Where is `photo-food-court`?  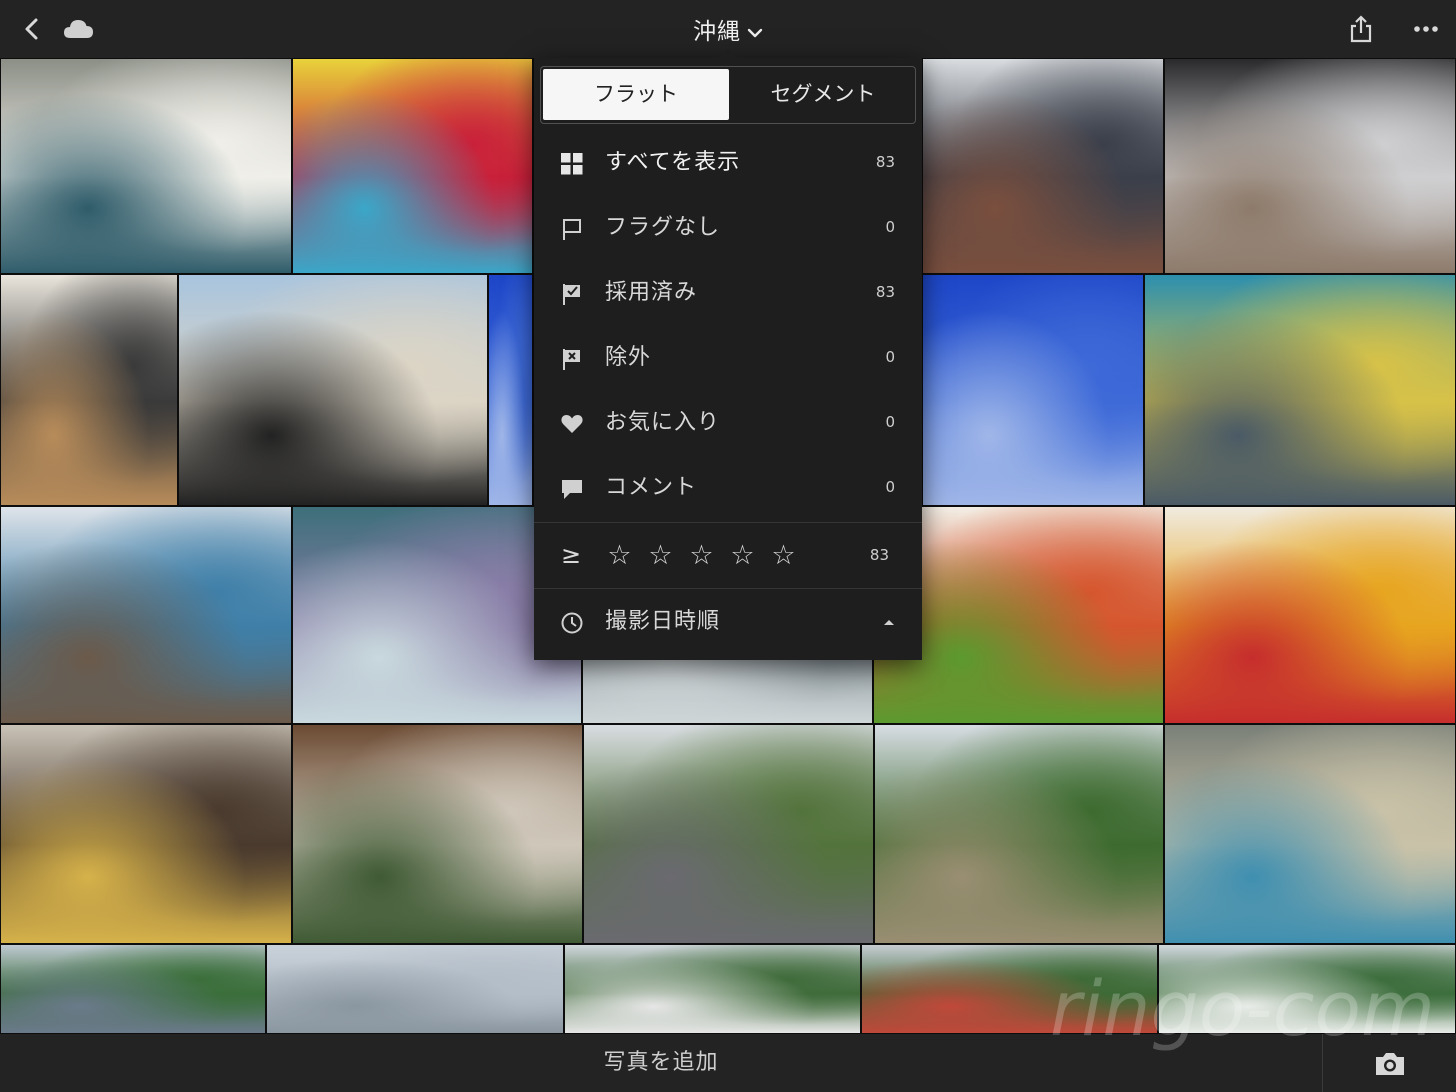
photo-food-court is located at coordinates (437, 834).